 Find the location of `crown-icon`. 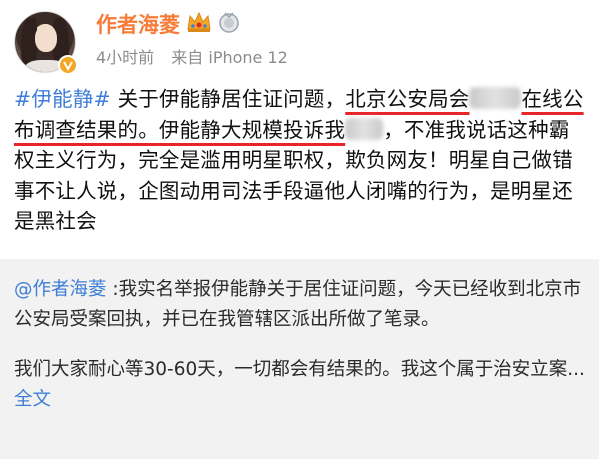

crown-icon is located at coordinates (199, 24).